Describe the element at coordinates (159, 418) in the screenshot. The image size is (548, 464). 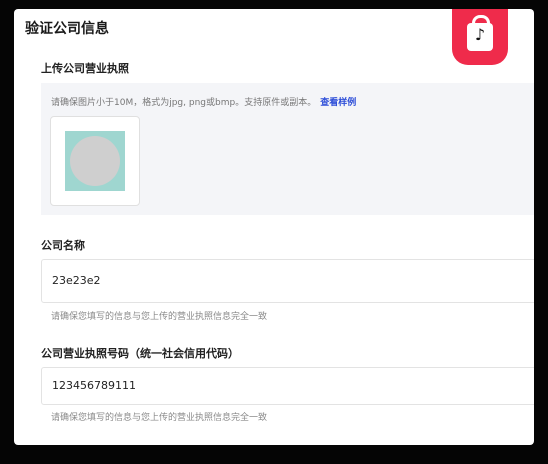
I see `license-number-helper: 请确保您填写的信息与您上传的营业执照信息完全一致` at that location.